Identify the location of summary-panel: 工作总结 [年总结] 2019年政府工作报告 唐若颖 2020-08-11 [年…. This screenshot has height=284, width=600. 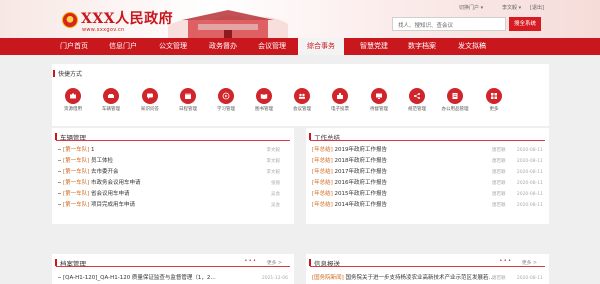
(427, 176).